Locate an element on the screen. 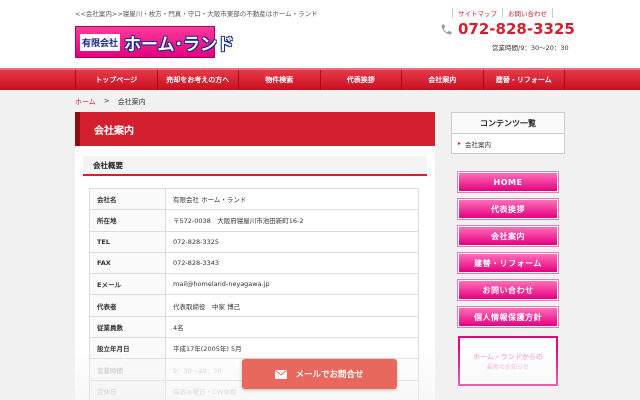  row-key: 所在地 is located at coordinates (127, 220).